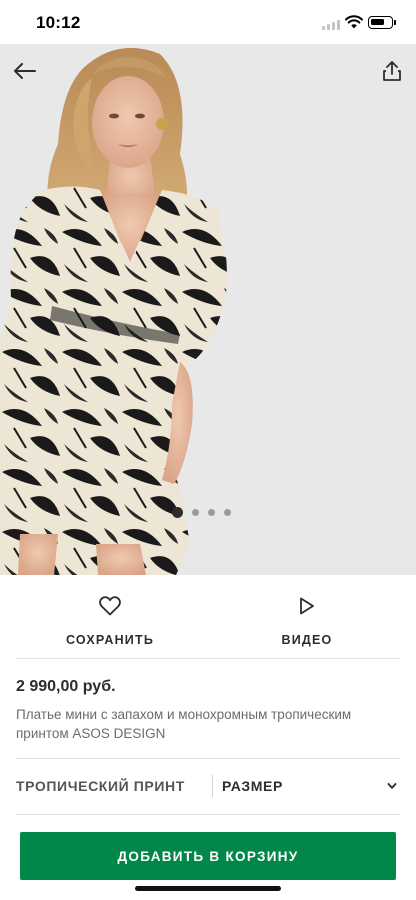 The width and height of the screenshot is (416, 900). What do you see at coordinates (307, 606) in the screenshot?
I see `play-icon` at bounding box center [307, 606].